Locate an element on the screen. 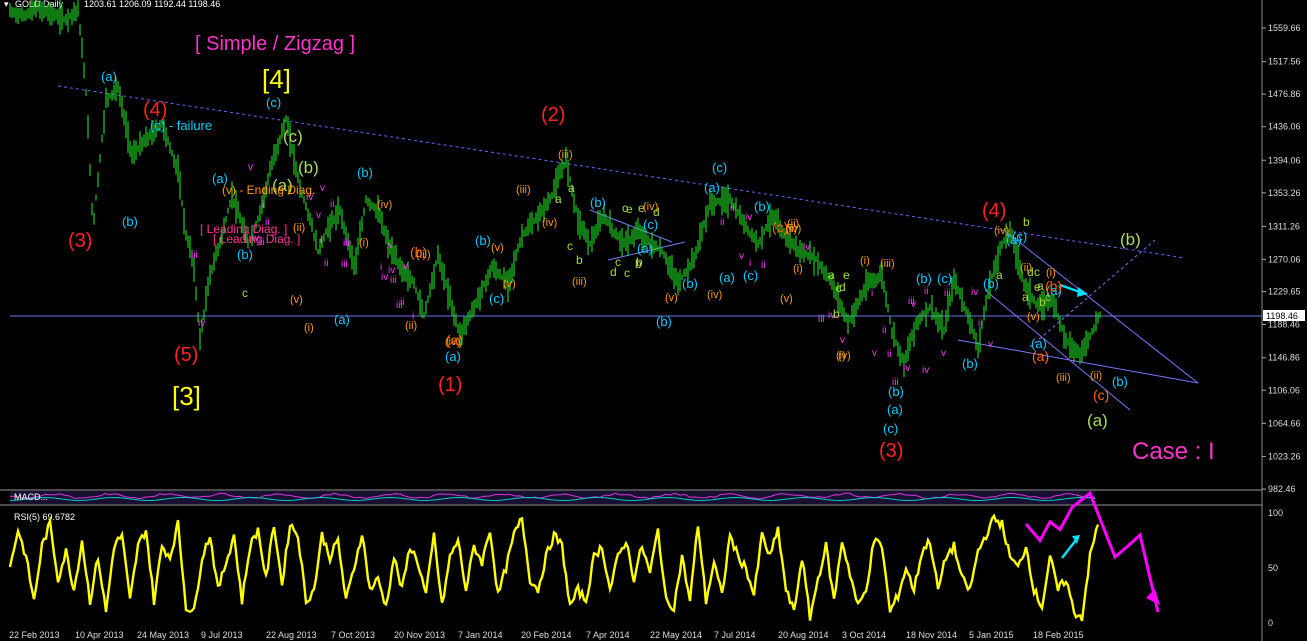  chart-title: [ Simple / Zigzag ] is located at coordinates (275, 44).